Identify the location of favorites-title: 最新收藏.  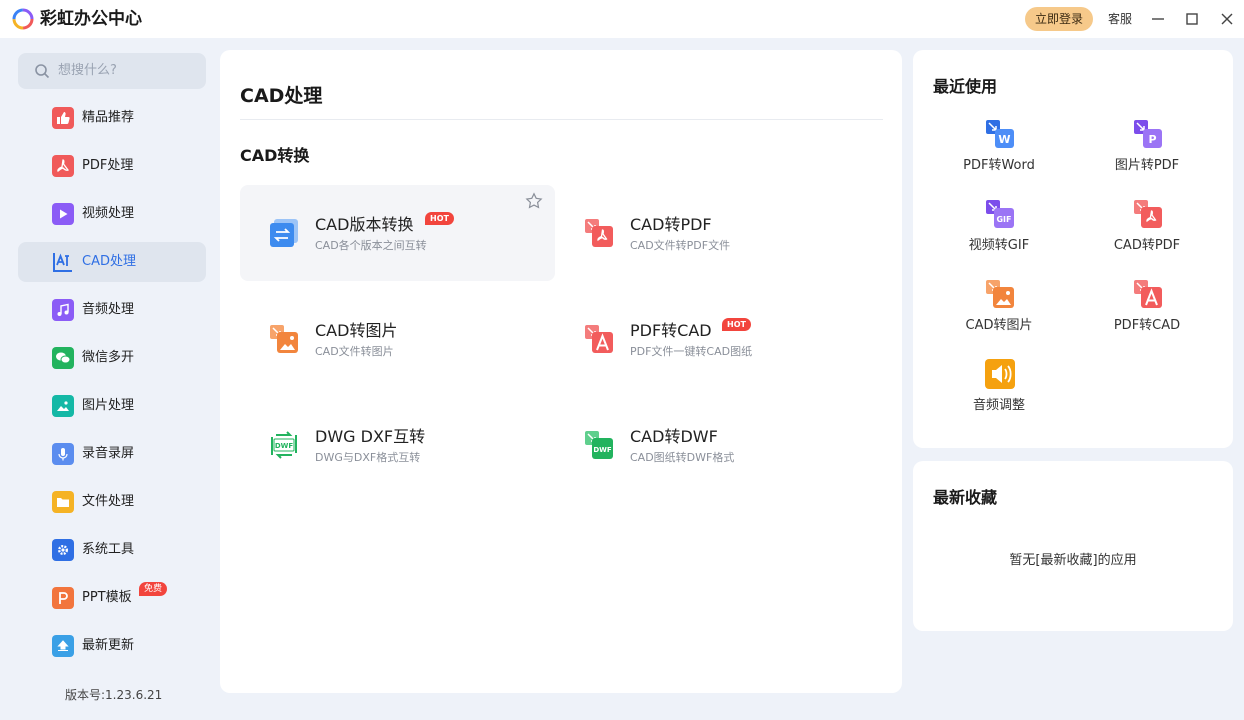
(965, 497).